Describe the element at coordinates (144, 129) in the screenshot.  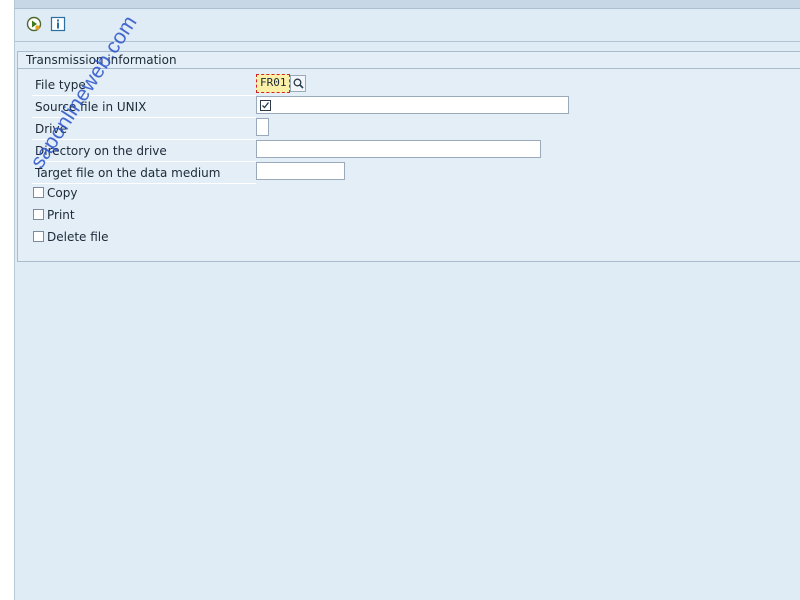
I see `row-drive: Drive` at that location.